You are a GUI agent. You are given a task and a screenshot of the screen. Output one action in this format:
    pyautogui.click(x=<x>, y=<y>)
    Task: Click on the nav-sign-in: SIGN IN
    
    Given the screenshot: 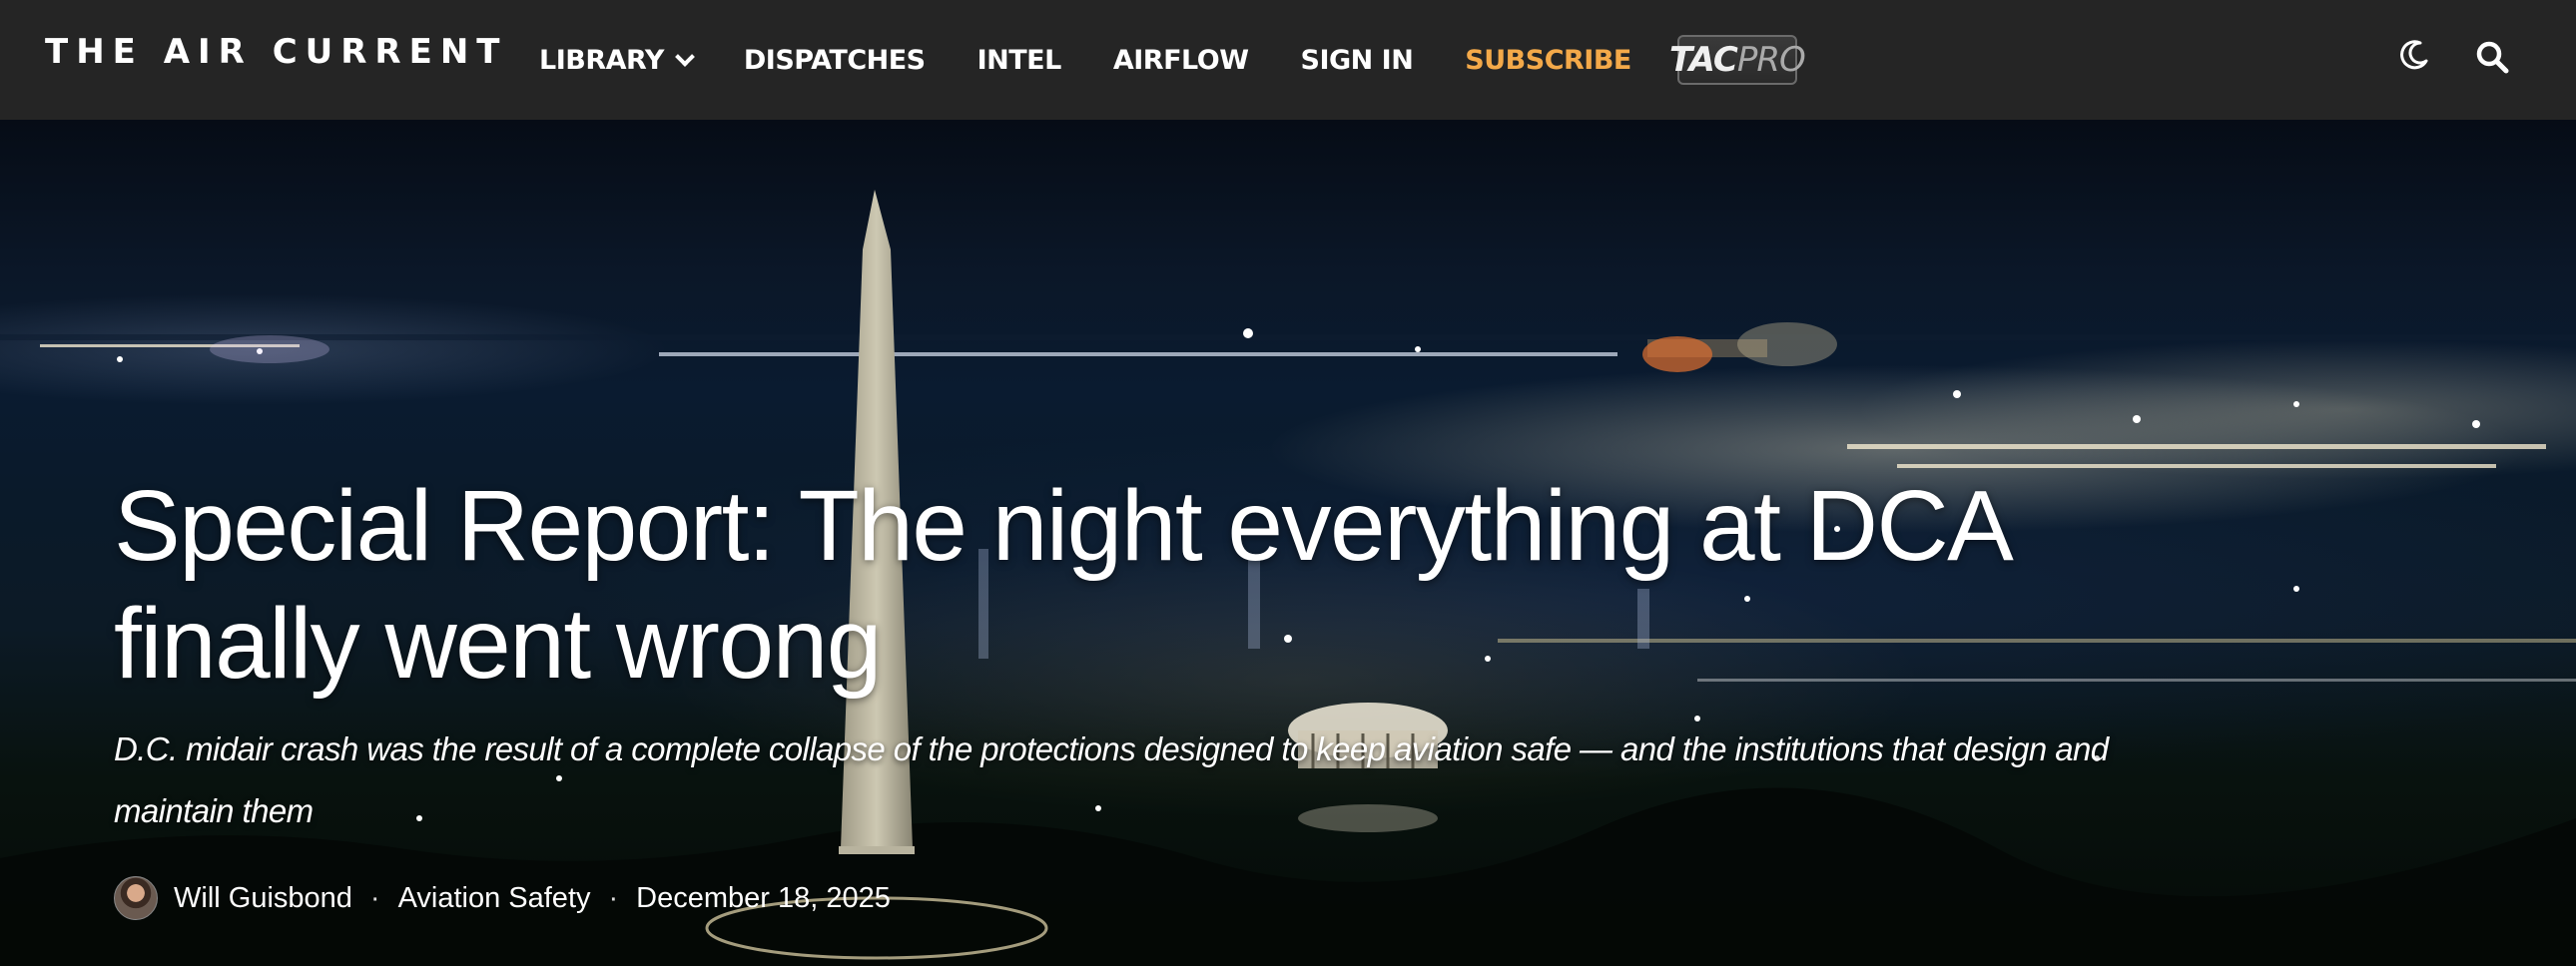 What is the action you would take?
    pyautogui.click(x=1357, y=60)
    